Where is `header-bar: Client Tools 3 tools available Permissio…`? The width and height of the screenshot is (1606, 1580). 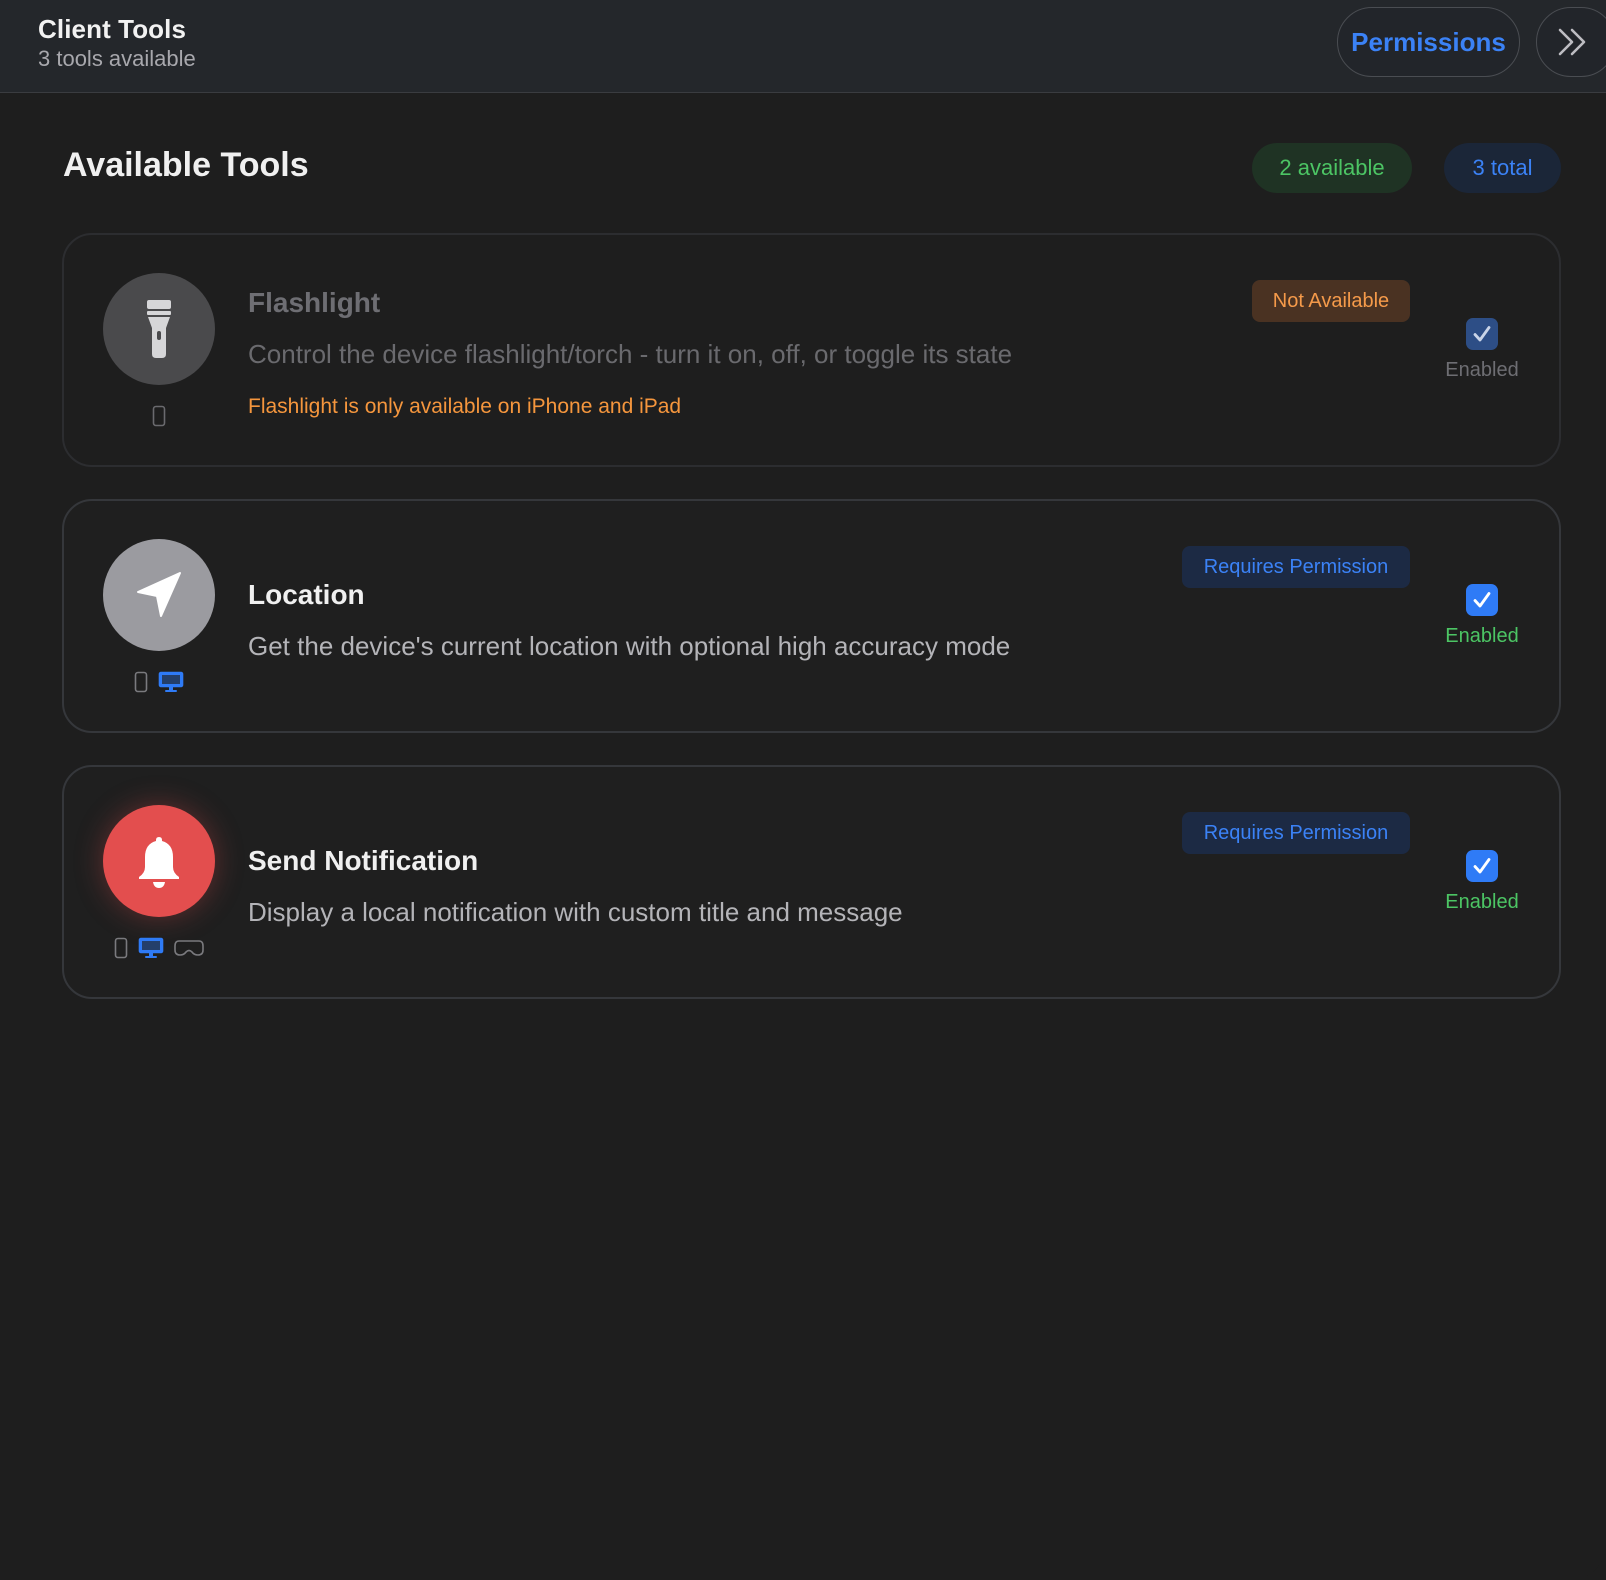
header-bar: Client Tools 3 tools available Permissio… is located at coordinates (803, 46).